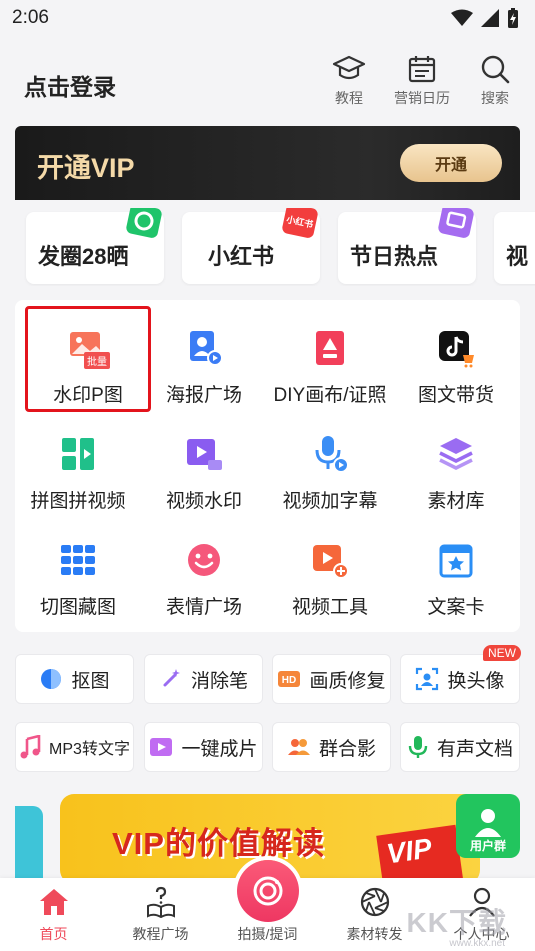 The image size is (535, 951). What do you see at coordinates (203, 607) in the screenshot?
I see `tool-label: 表情广场` at bounding box center [203, 607].